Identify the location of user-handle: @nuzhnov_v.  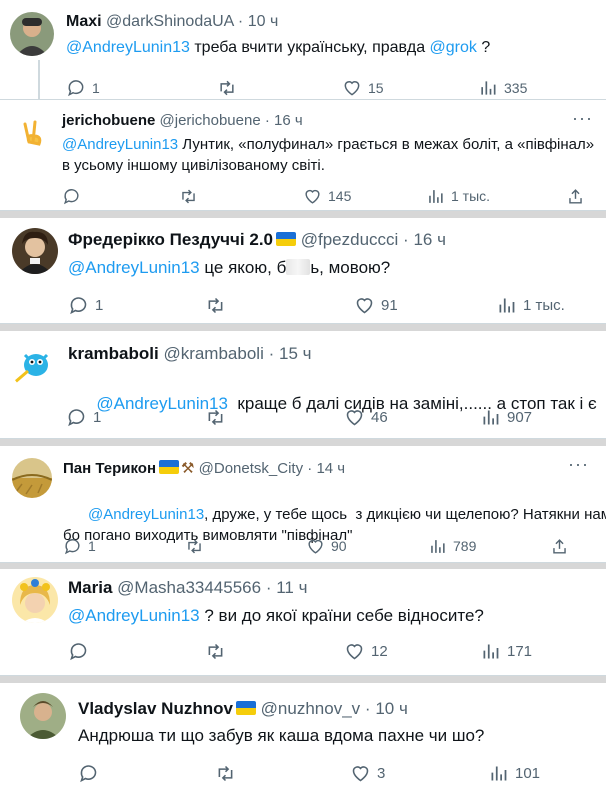
(311, 708).